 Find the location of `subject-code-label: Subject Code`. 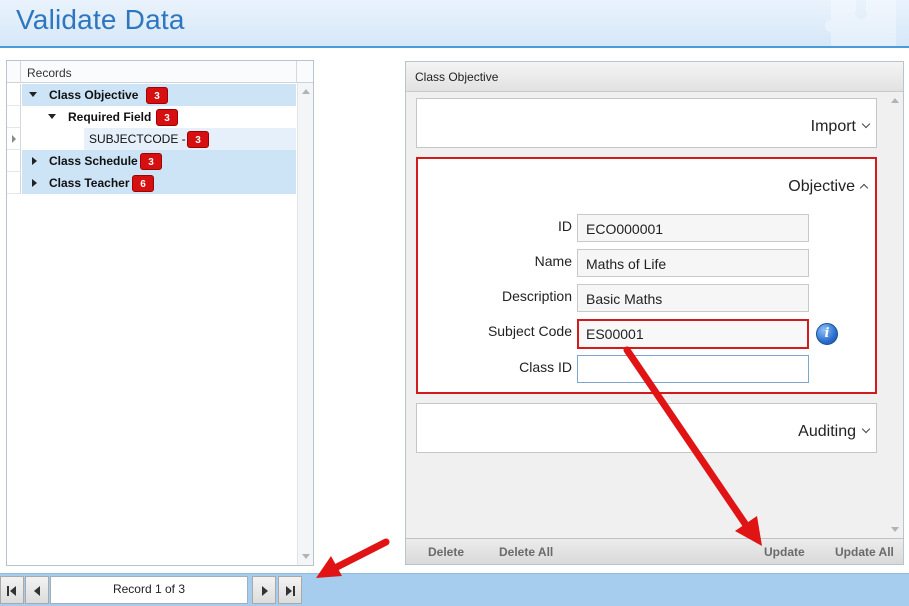

subject-code-label: Subject Code is located at coordinates (529, 331).